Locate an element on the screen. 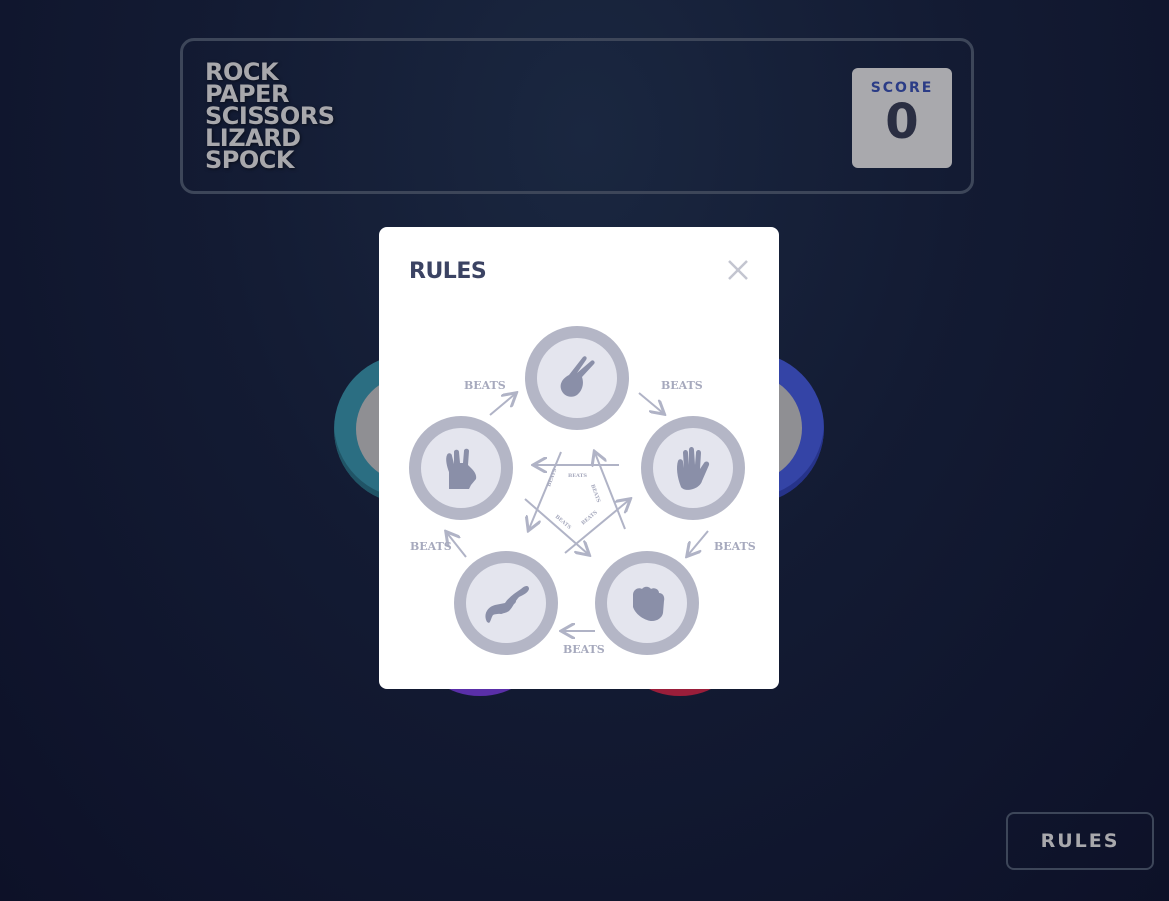 This screenshot has width=1169, height=901. title-line-spock: SPOCK is located at coordinates (249, 160).